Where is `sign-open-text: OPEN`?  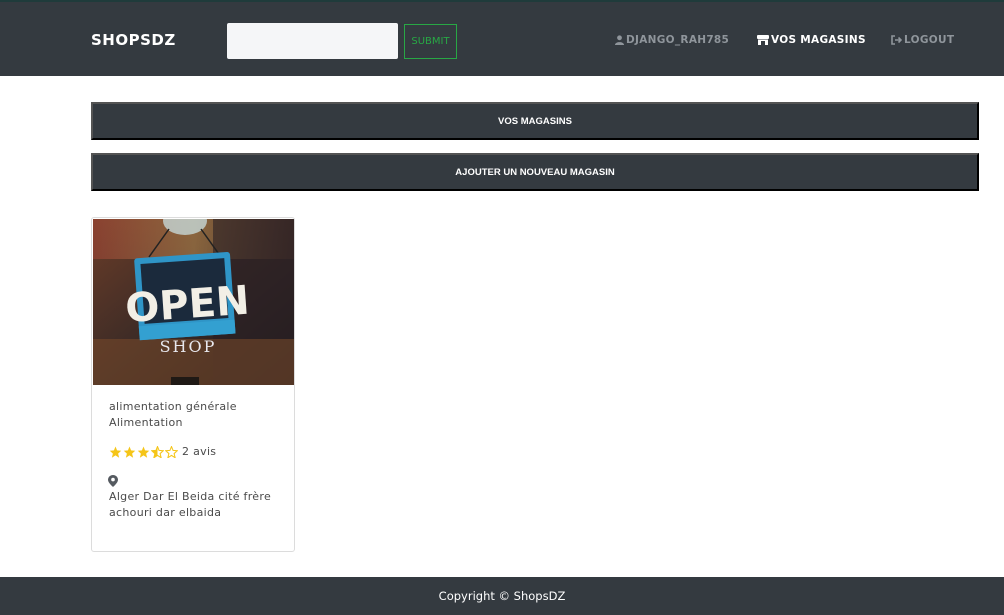 sign-open-text: OPEN is located at coordinates (187, 305).